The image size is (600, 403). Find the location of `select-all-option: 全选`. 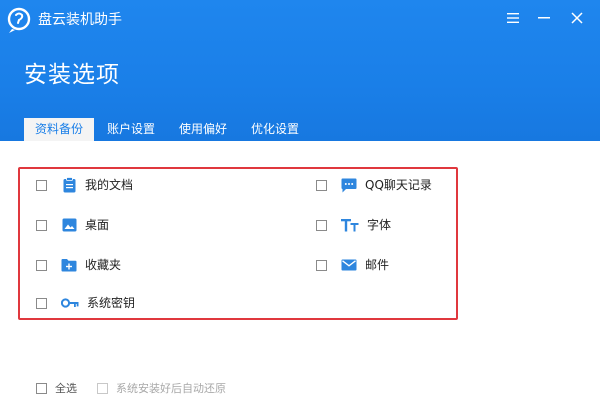

select-all-option: 全选 is located at coordinates (56, 388).